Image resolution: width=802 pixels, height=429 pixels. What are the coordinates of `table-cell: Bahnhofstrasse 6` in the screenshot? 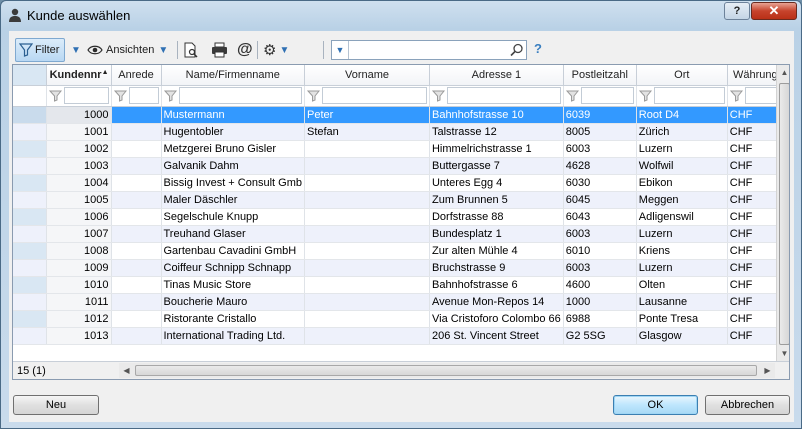 It's located at (496, 285).